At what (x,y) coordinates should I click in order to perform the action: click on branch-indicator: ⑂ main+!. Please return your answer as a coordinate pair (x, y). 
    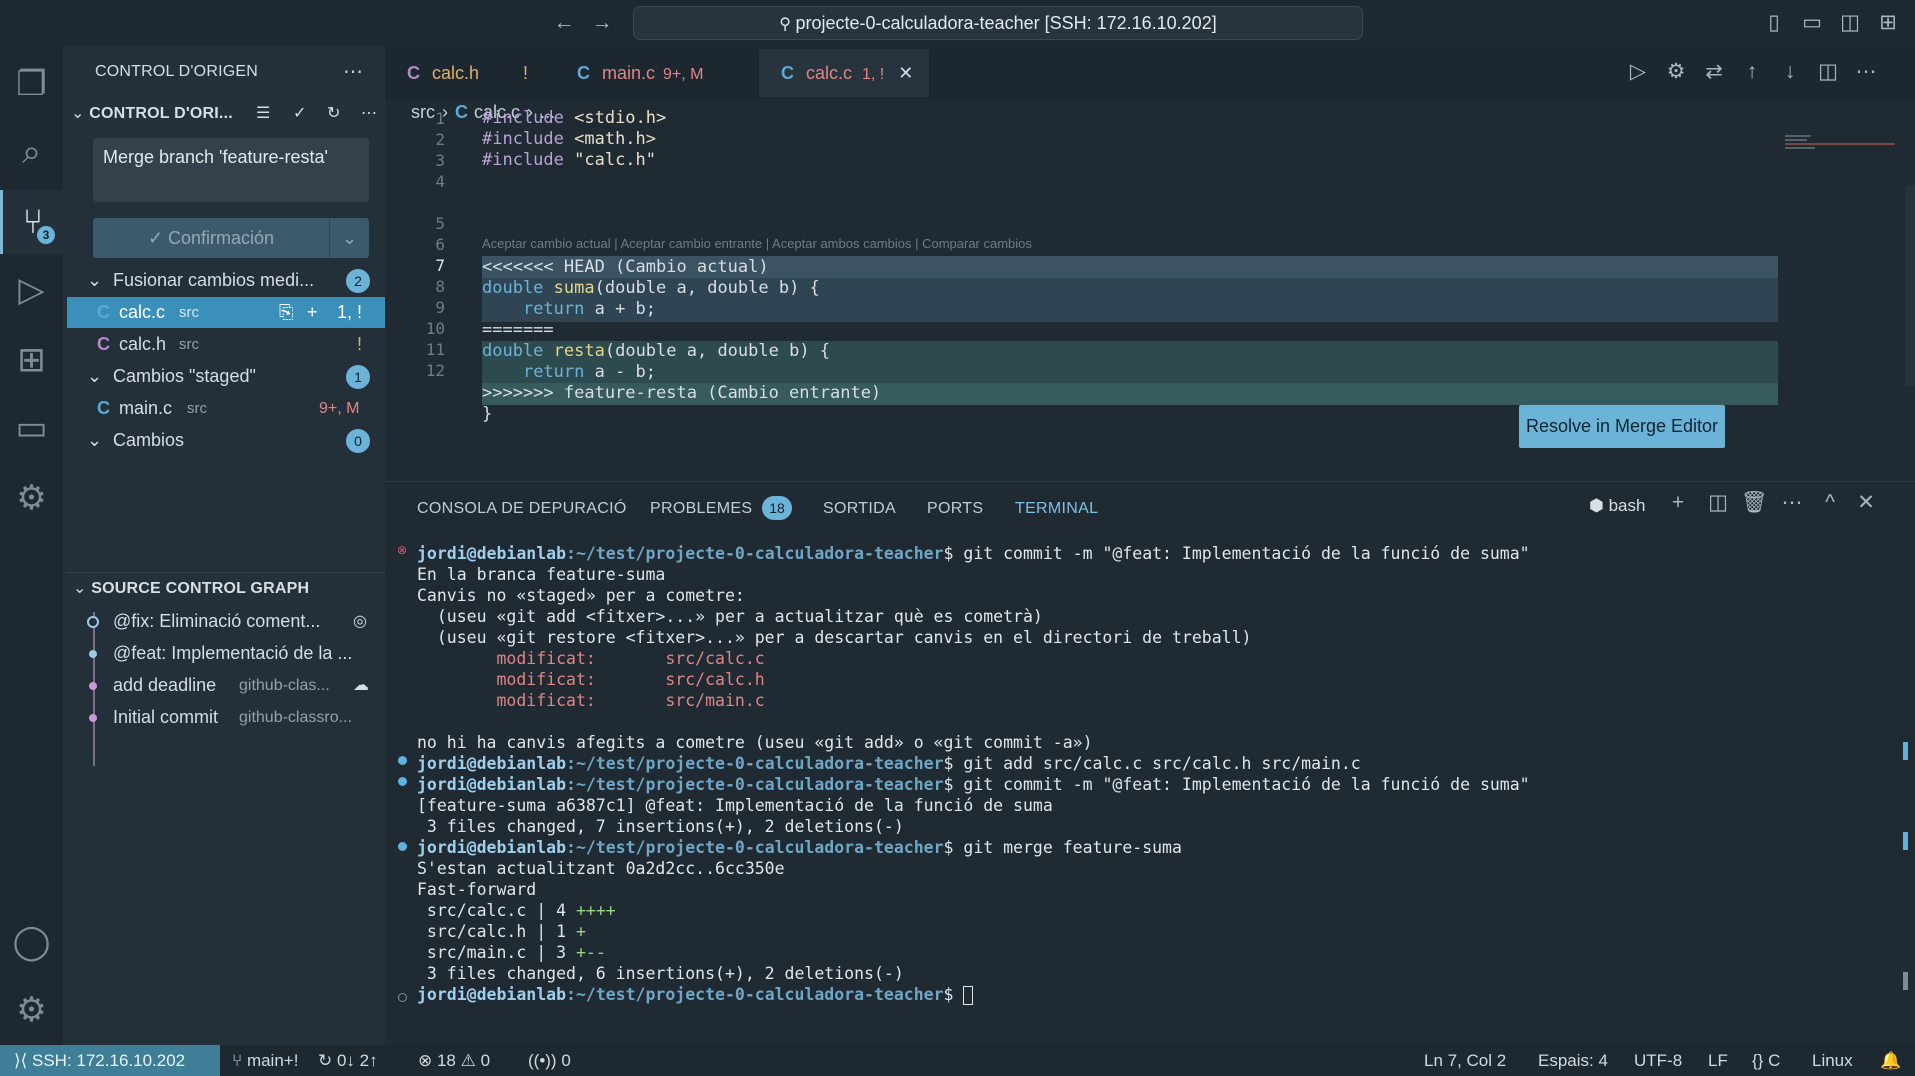
    Looking at the image, I should click on (265, 1060).